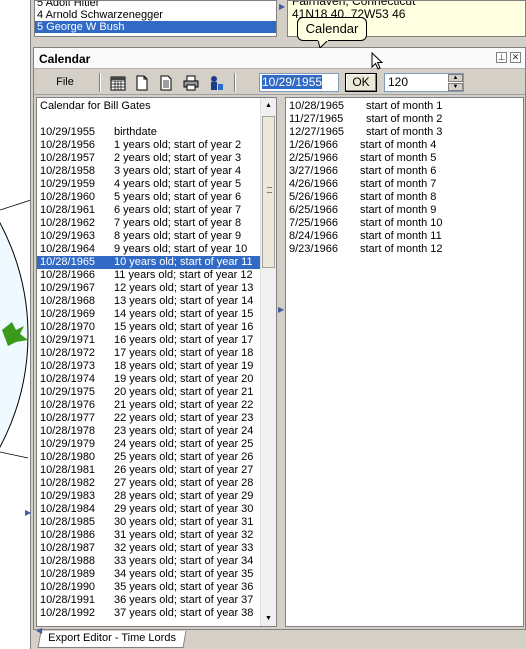 The width and height of the screenshot is (526, 649). Describe the element at coordinates (404, 119) in the screenshot. I see `month-row: 11/27/1965 start of month 2` at that location.